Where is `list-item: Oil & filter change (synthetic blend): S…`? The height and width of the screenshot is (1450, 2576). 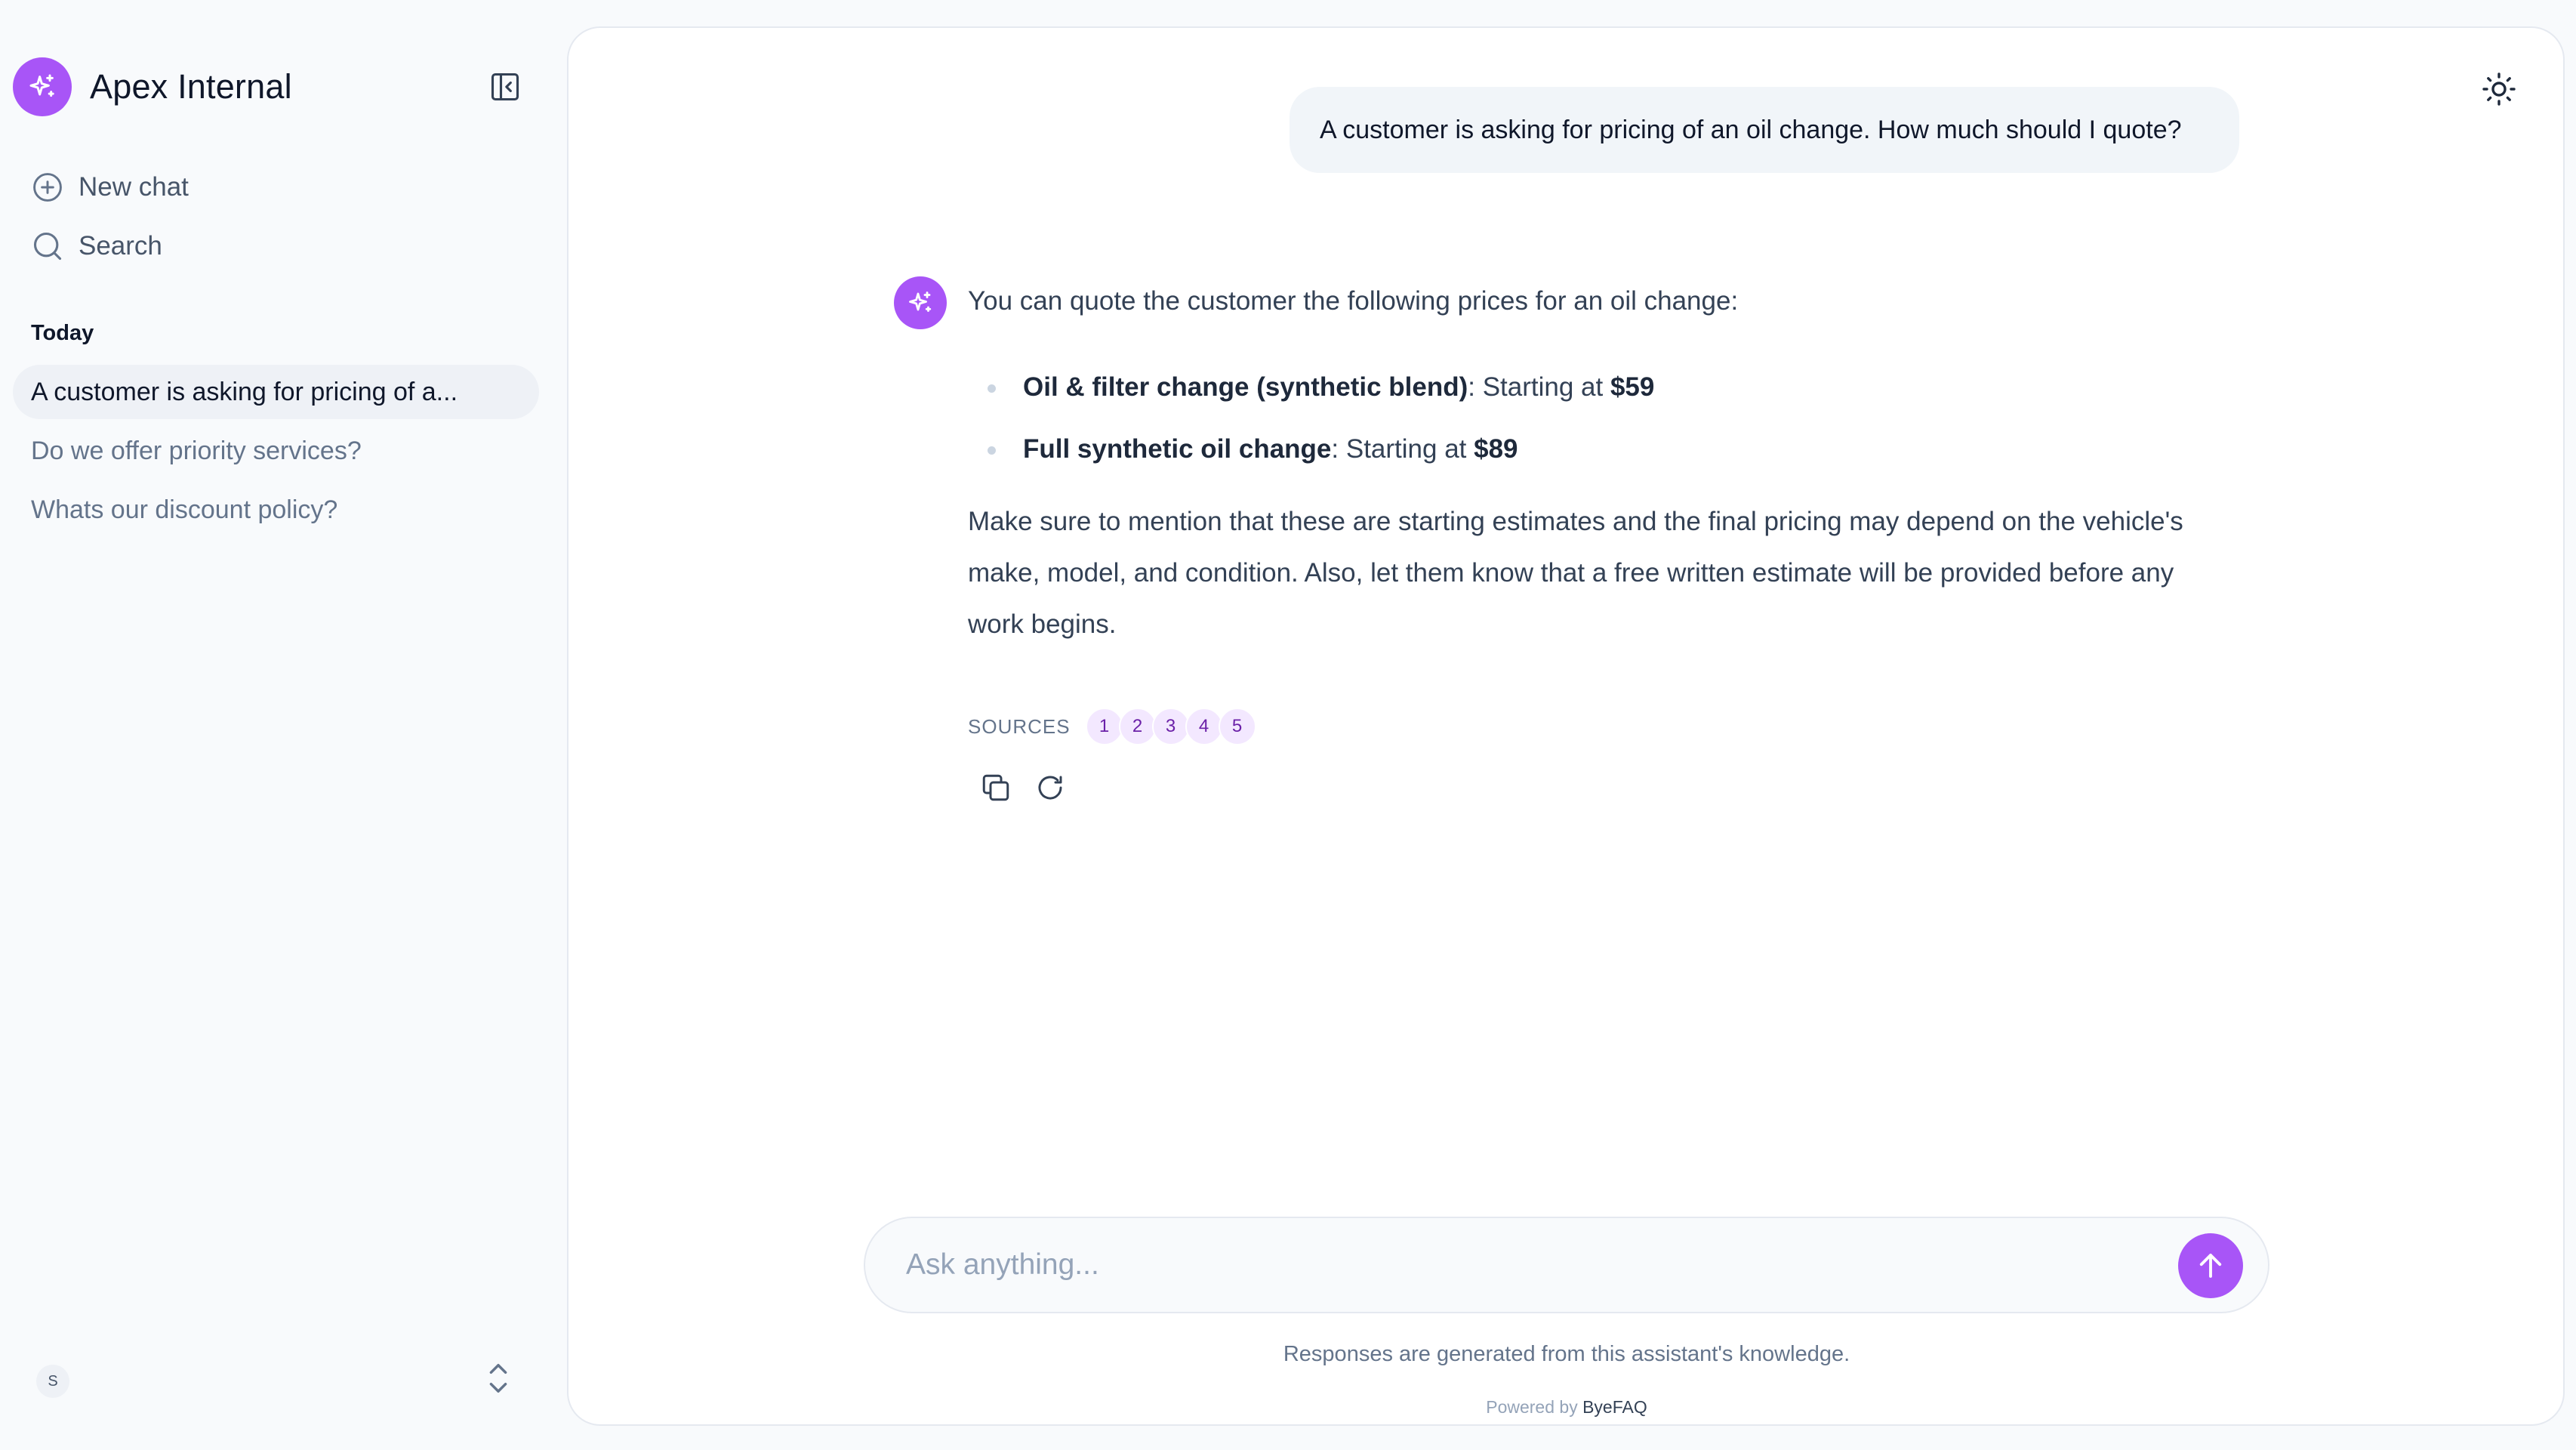
list-item: Oil & filter change (synthetic blend): S… is located at coordinates (1609, 388).